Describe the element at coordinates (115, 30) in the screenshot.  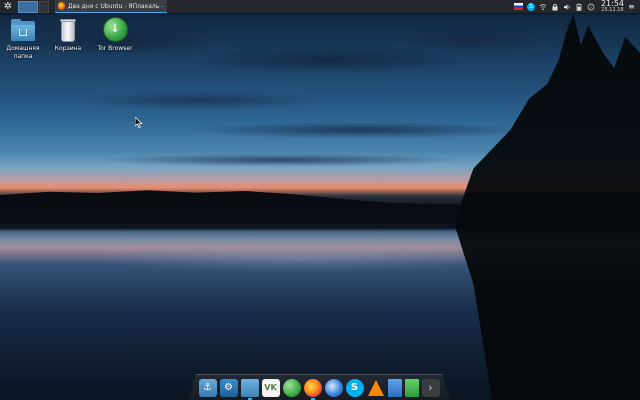
I see `tor-browser-icon: ↓` at that location.